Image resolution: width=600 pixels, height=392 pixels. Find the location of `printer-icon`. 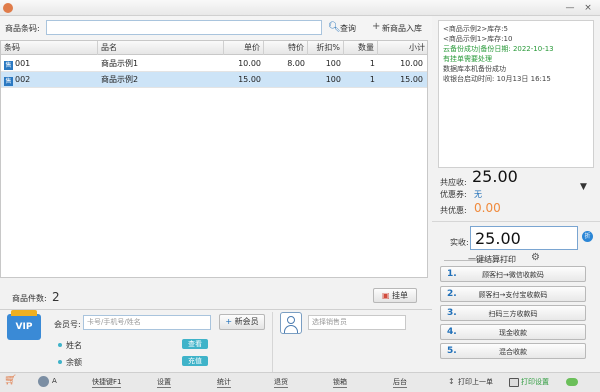

printer-icon is located at coordinates (514, 382).